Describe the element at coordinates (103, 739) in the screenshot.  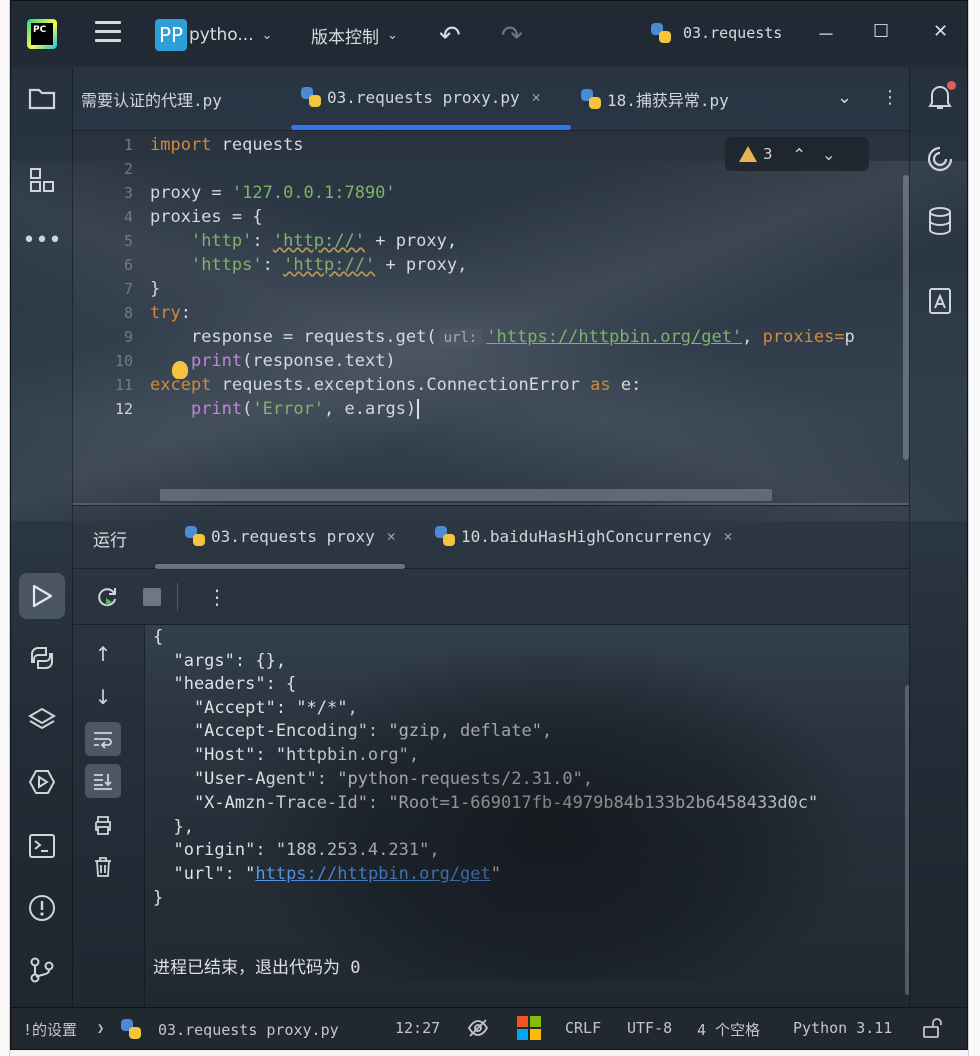
I see `soft-wrap-icon` at that location.